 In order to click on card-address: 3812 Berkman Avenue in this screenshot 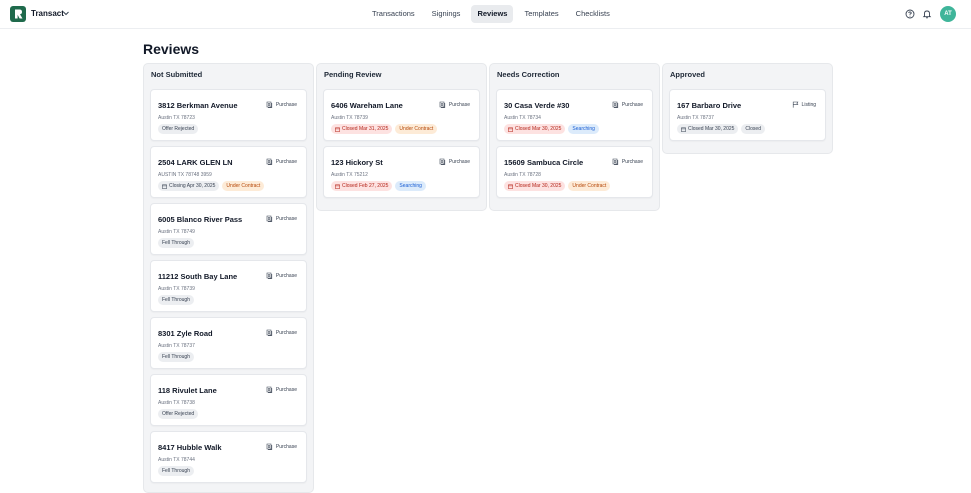, I will do `click(198, 105)`.